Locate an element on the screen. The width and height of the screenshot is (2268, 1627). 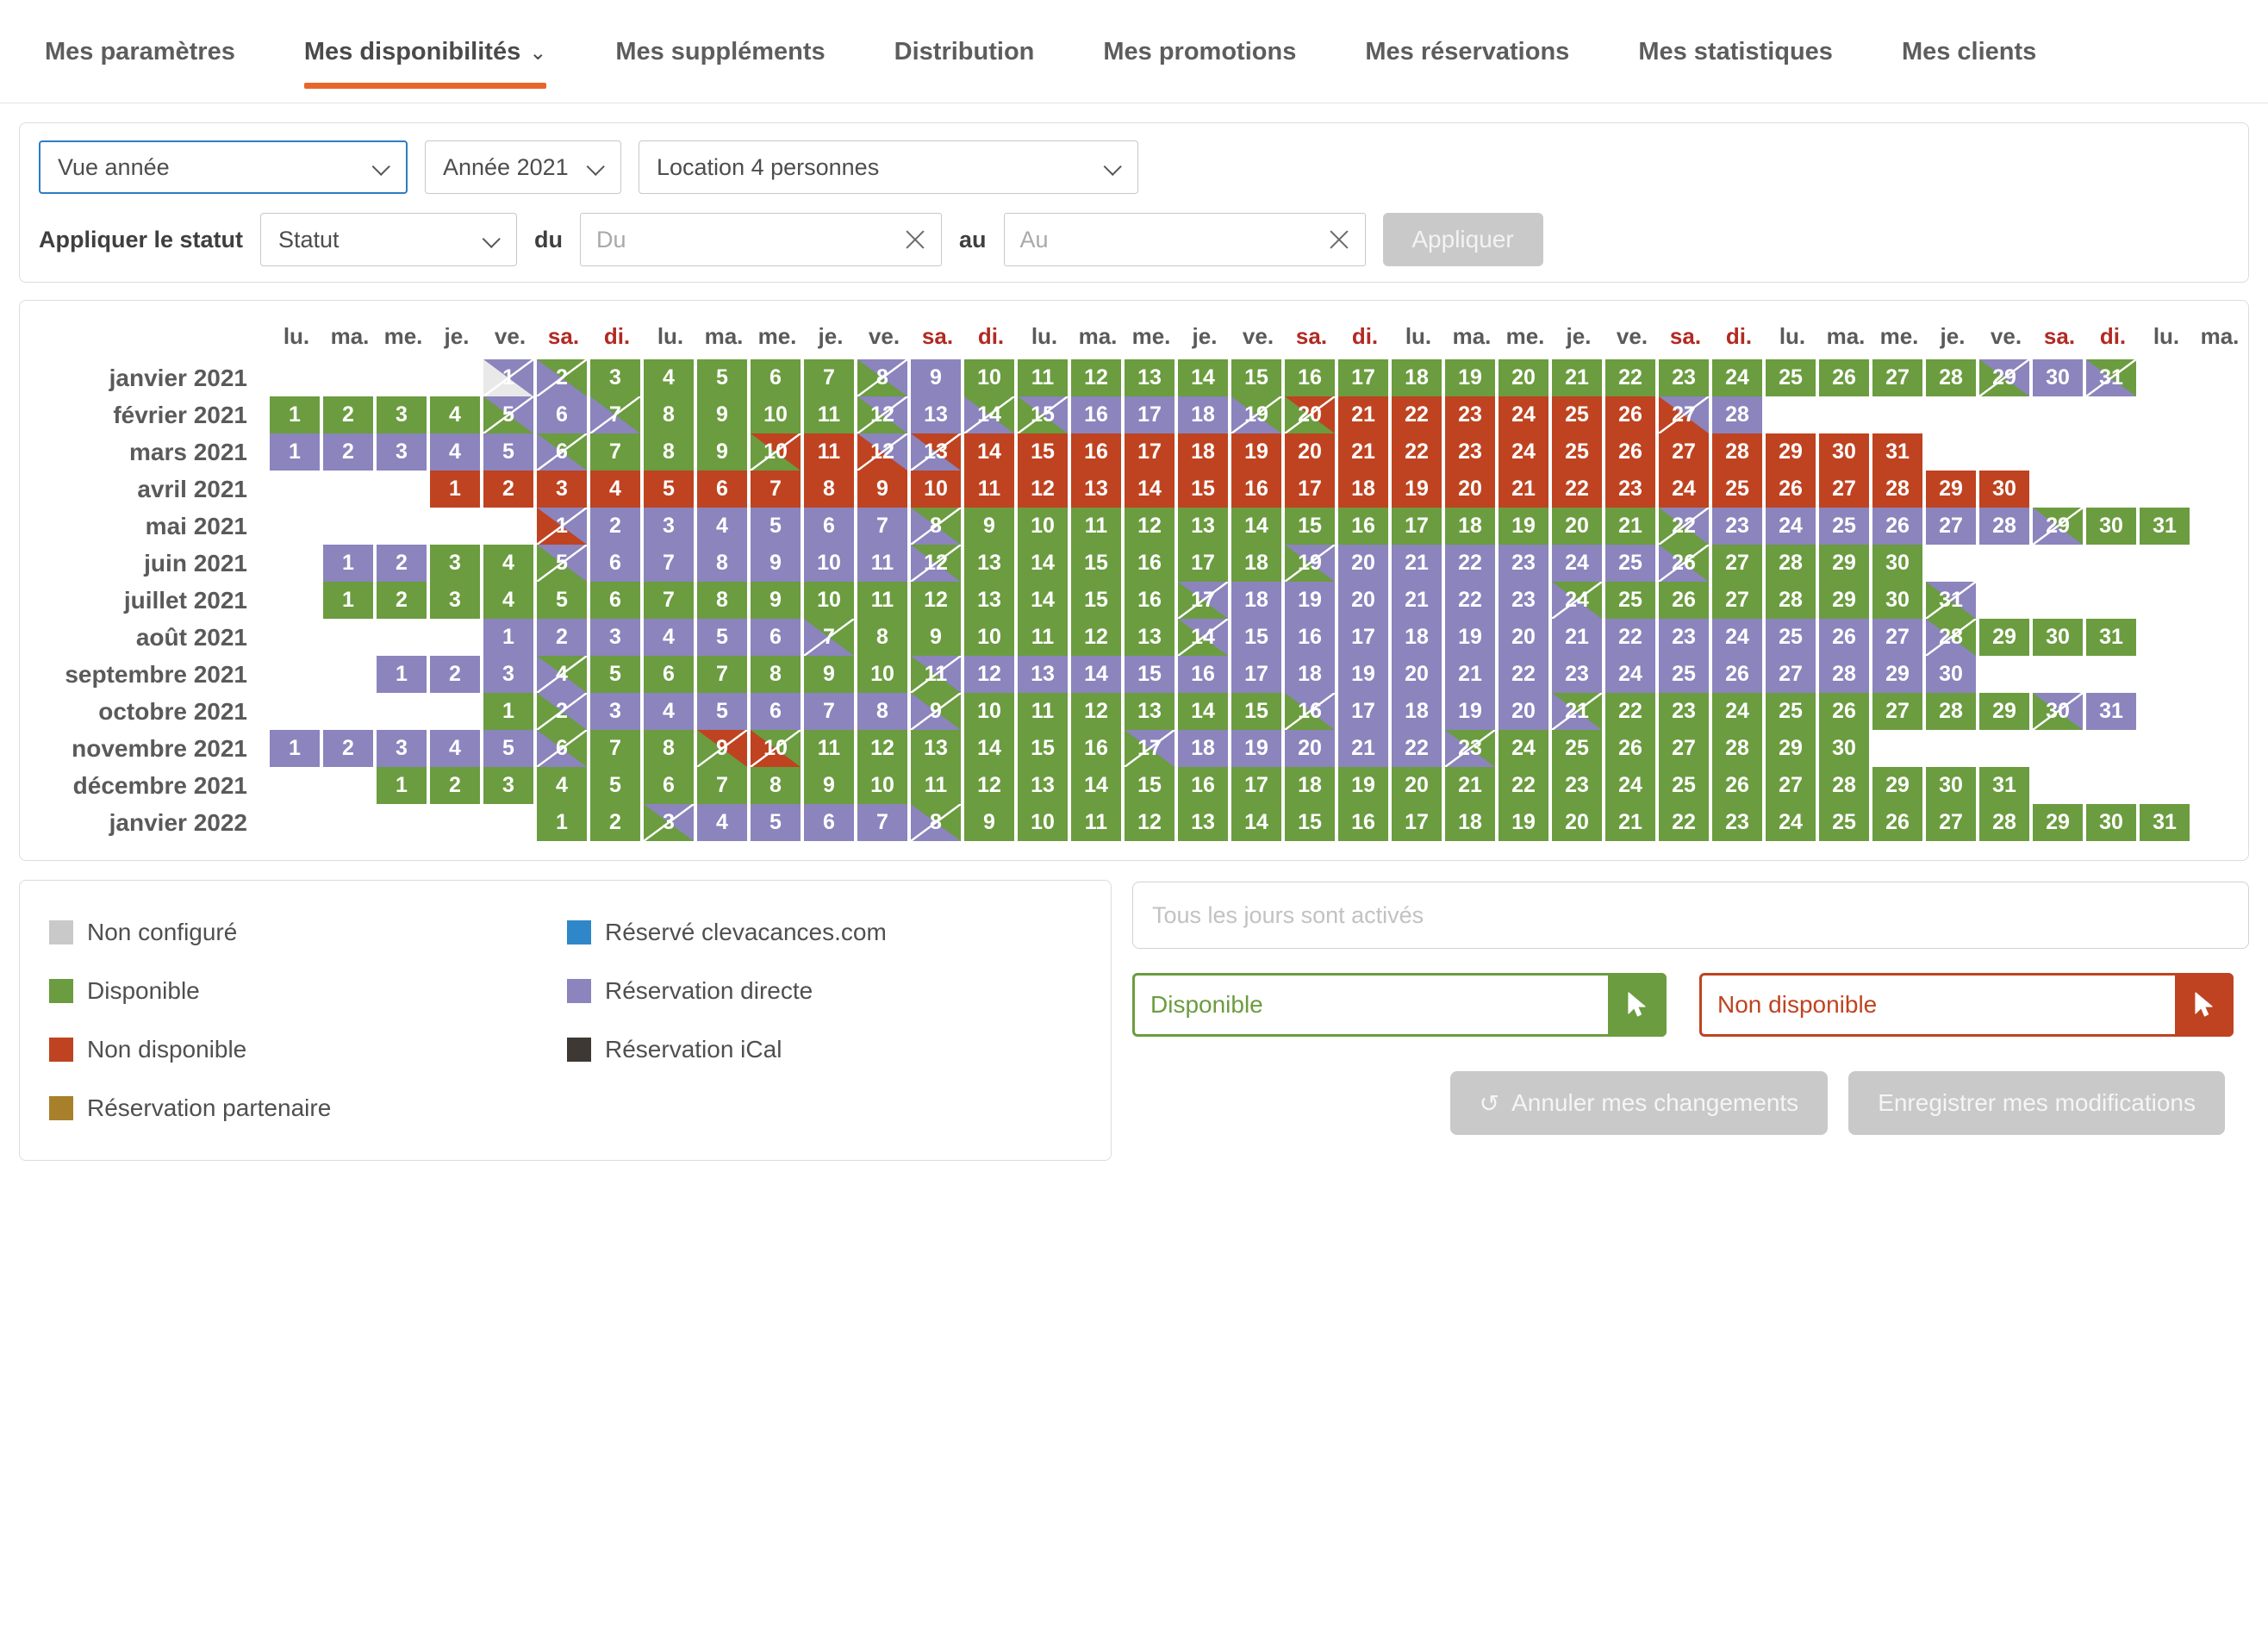
calendar-day-cell: 28 is located at coordinates (2004, 822).